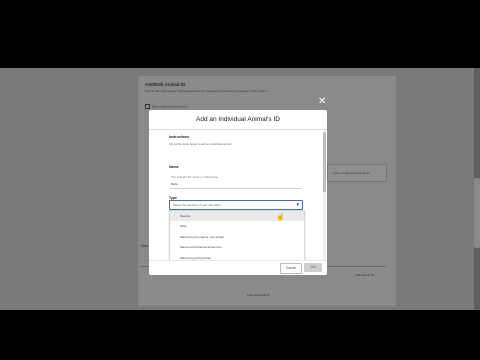 The height and width of the screenshot is (360, 480). What do you see at coordinates (258, 295) in the screenshot?
I see `background-footer-link: Add Individual ID` at bounding box center [258, 295].